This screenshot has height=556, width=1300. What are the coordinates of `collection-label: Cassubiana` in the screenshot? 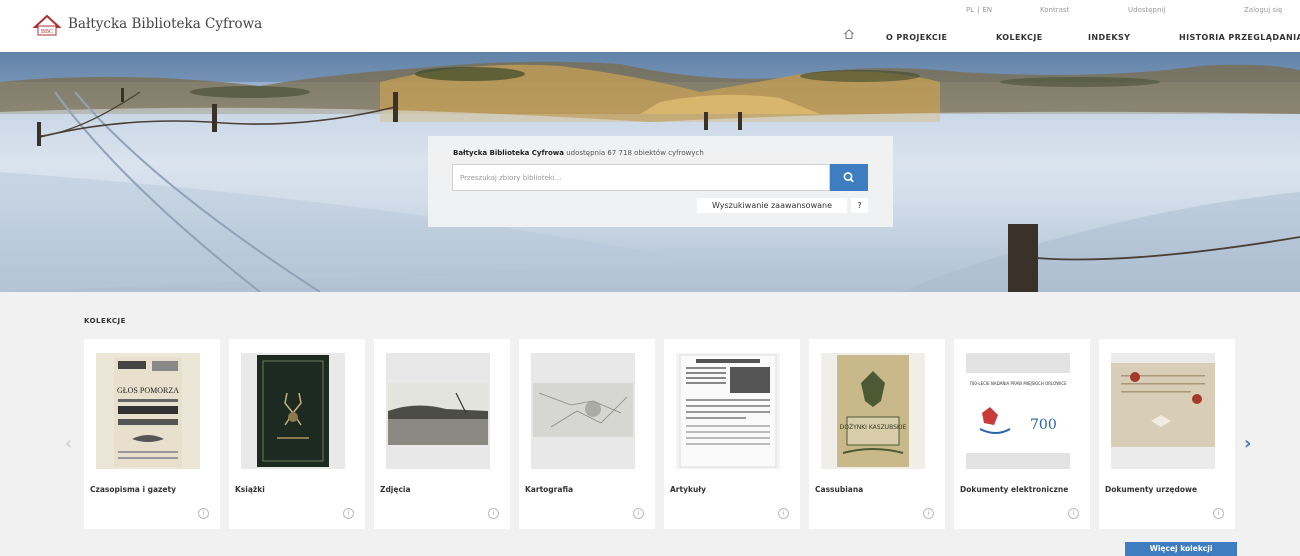 It's located at (839, 489).